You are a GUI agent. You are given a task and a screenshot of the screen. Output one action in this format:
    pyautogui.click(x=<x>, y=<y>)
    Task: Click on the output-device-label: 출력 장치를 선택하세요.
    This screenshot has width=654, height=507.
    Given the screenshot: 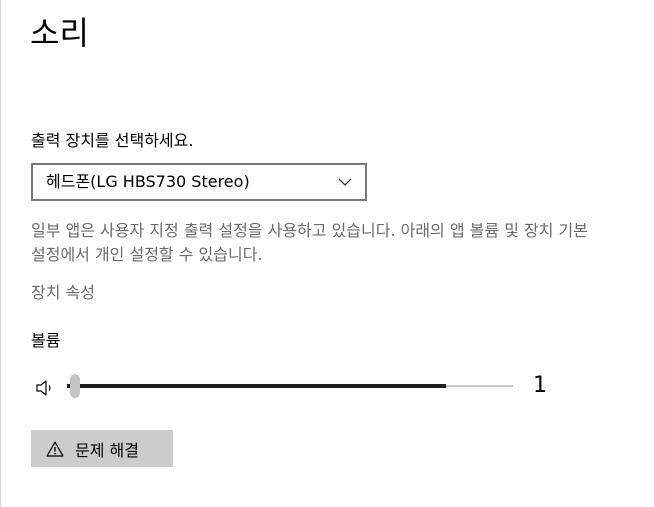 What is the action you would take?
    pyautogui.click(x=112, y=140)
    